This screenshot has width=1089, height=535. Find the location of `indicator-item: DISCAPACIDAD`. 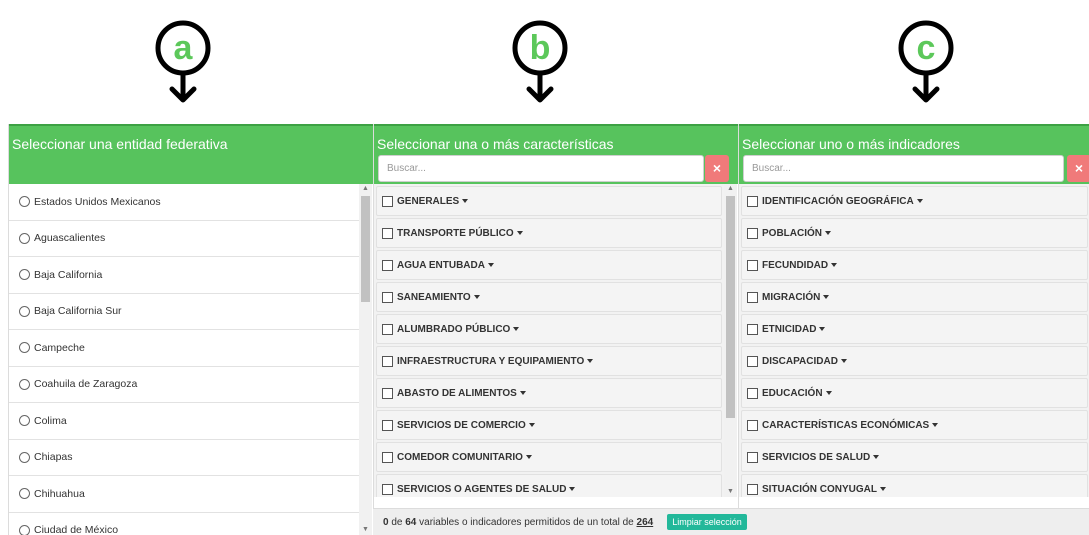

indicator-item: DISCAPACIDAD is located at coordinates (914, 361).